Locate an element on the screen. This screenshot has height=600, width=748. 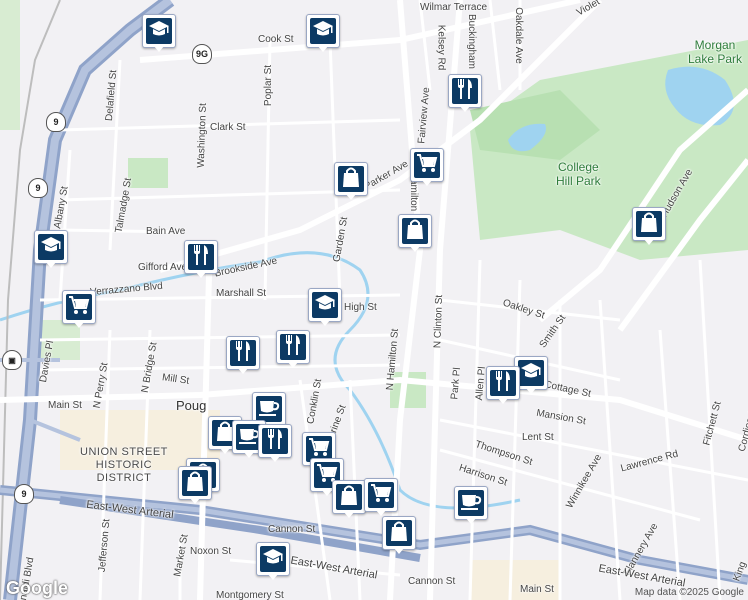
street-label-poplar-st: Poplar St is located at coordinates (269, 85).